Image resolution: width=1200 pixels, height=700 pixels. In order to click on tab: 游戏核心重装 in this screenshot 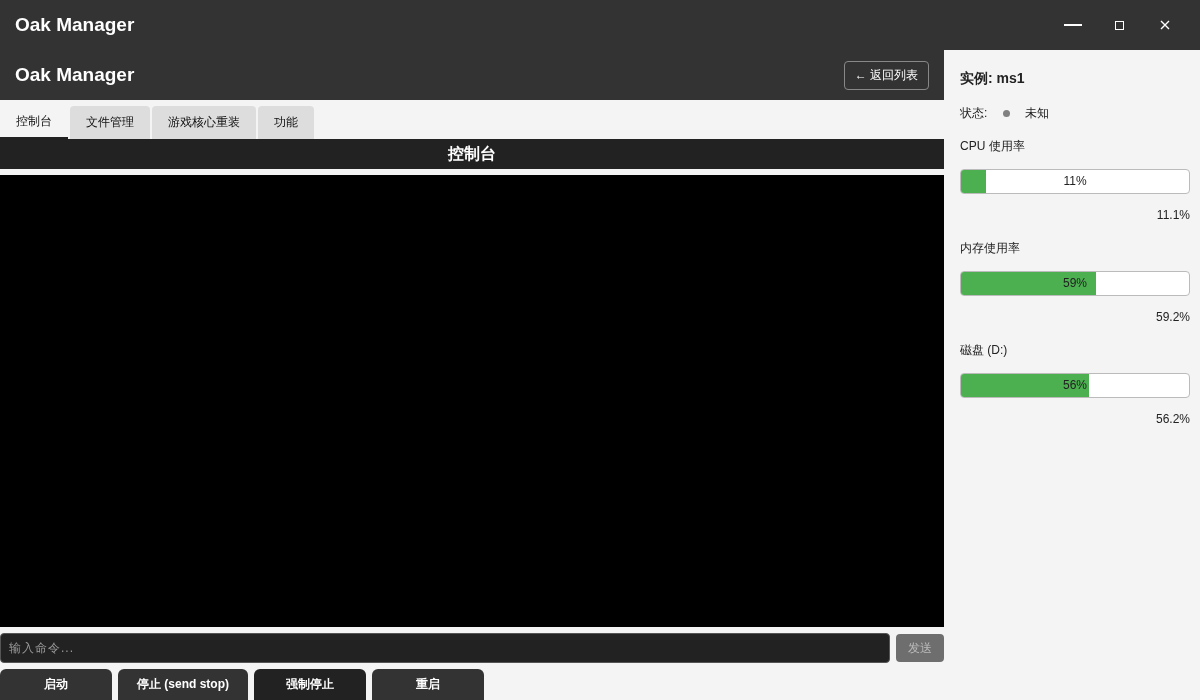, I will do `click(204, 122)`.